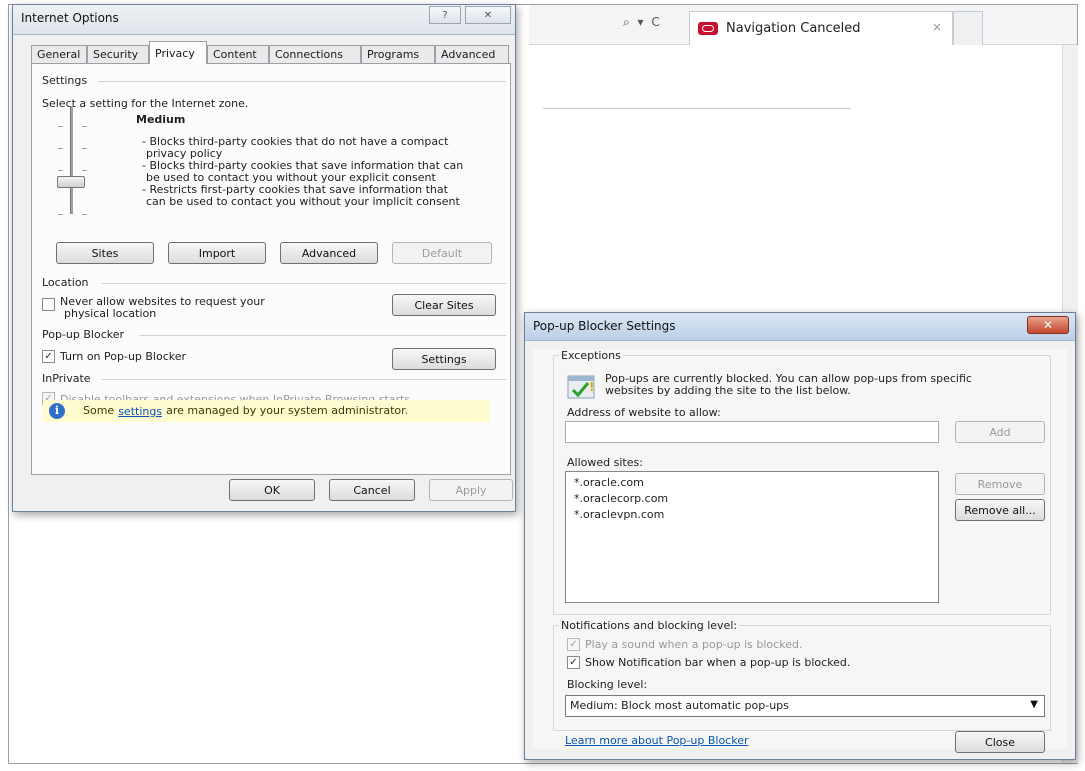 The image size is (1085, 771). Describe the element at coordinates (71, 160) in the screenshot. I see `privacy-slider-track` at that location.